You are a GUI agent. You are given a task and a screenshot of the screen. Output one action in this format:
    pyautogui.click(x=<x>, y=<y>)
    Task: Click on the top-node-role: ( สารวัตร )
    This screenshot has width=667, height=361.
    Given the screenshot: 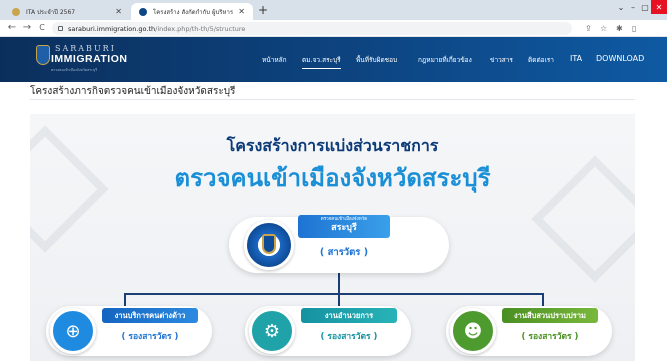 What is the action you would take?
    pyautogui.click(x=344, y=252)
    